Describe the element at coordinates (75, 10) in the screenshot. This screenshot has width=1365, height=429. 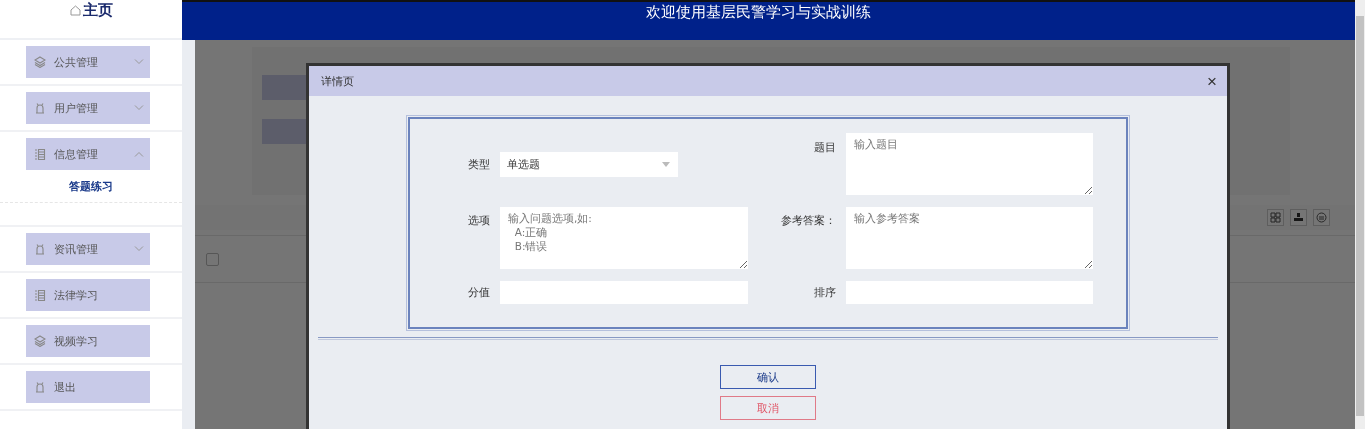
I see `home-icon` at that location.